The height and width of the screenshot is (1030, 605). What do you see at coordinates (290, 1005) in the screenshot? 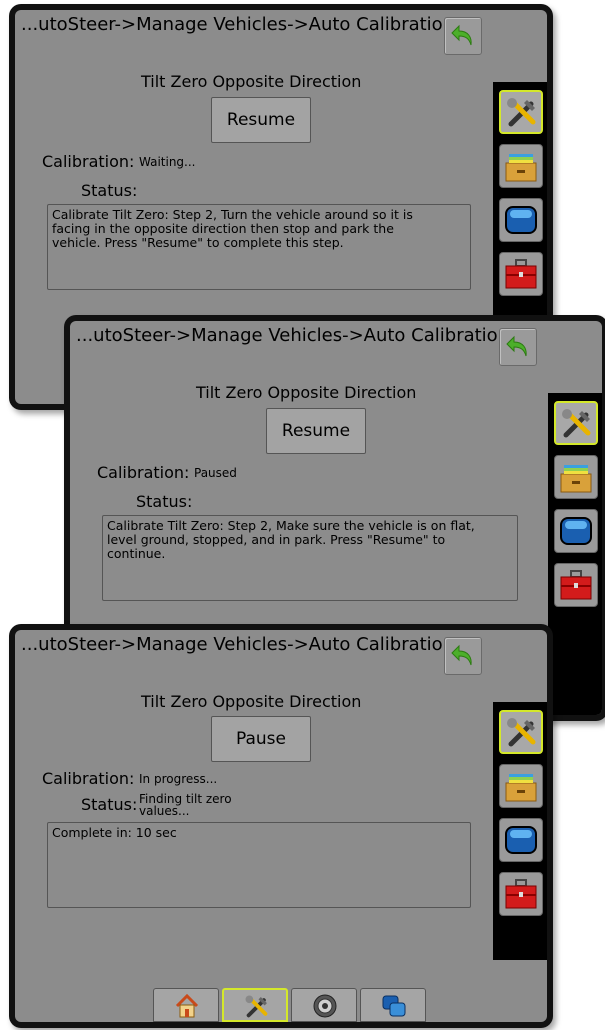
I see `bottom-tab-bar` at bounding box center [290, 1005].